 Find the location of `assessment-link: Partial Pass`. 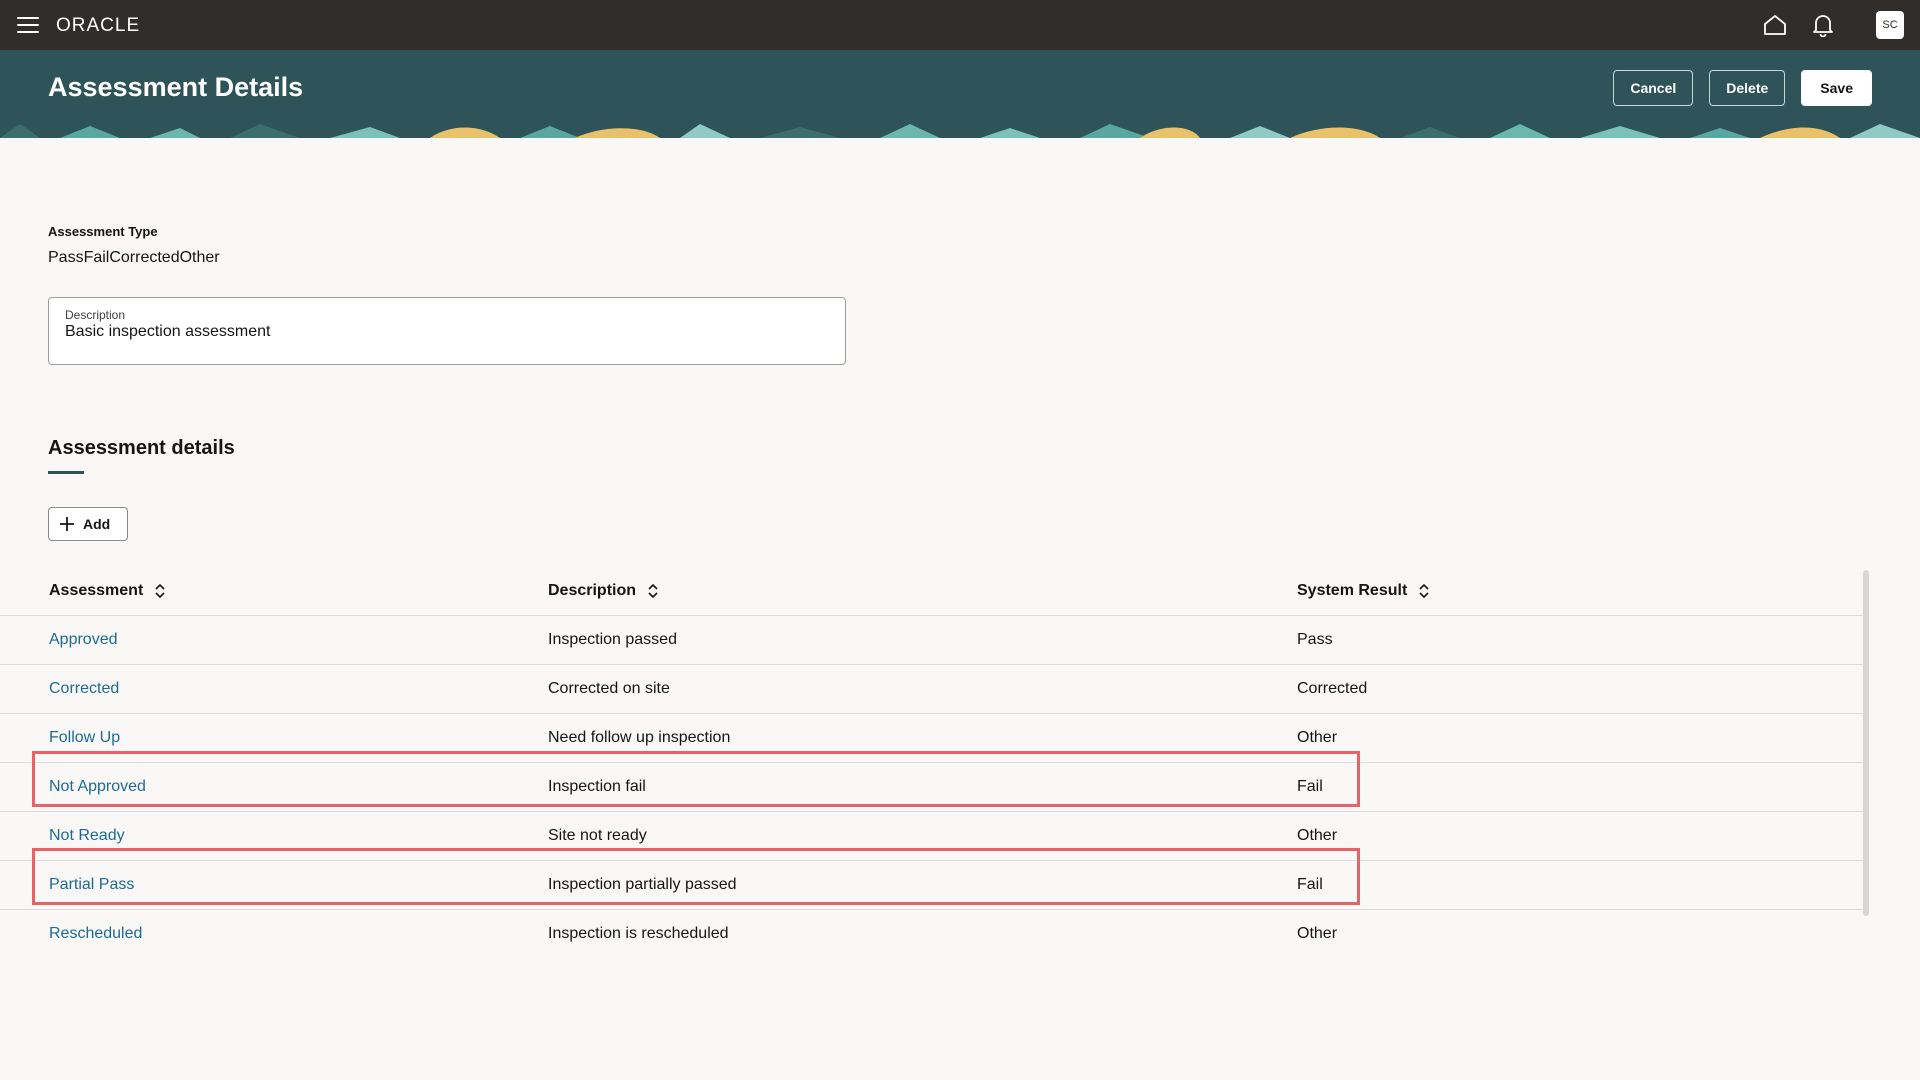

assessment-link: Partial Pass is located at coordinates (91, 885).